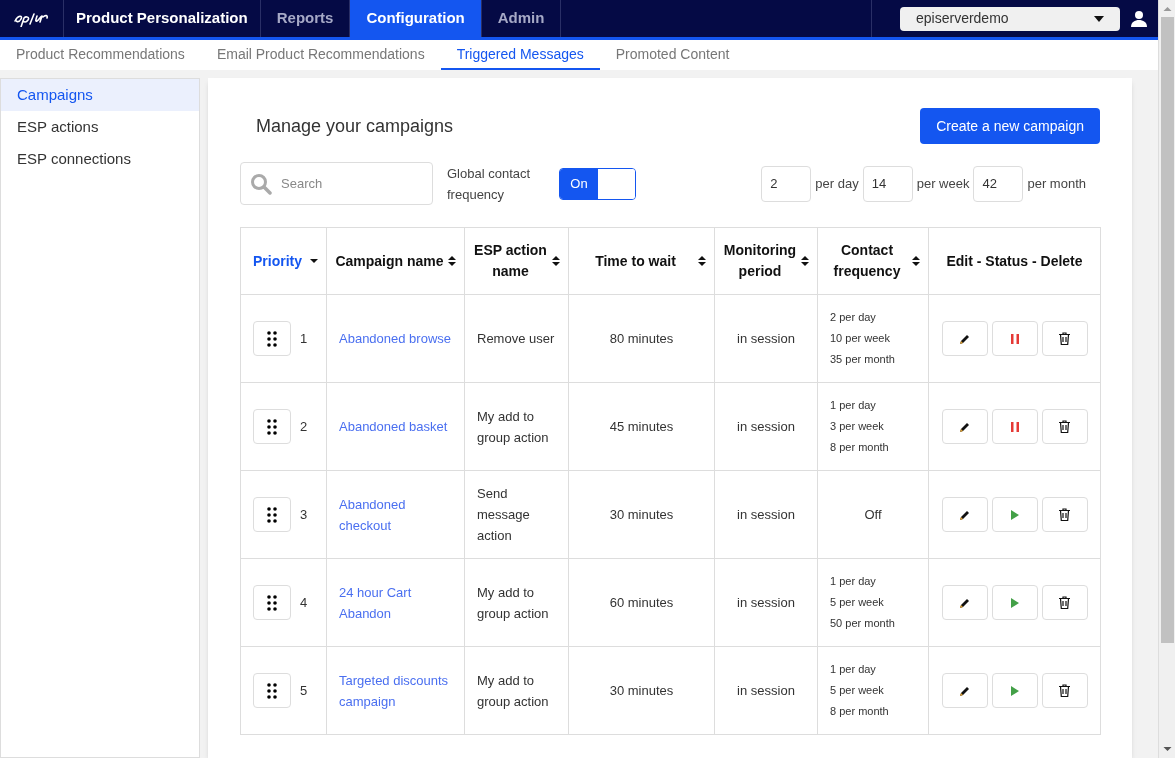 The height and width of the screenshot is (758, 1175). I want to click on frequency-input: 42, so click(998, 183).